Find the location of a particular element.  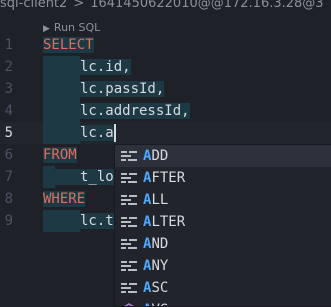

suggestion-item: ASC is located at coordinates (223, 288).